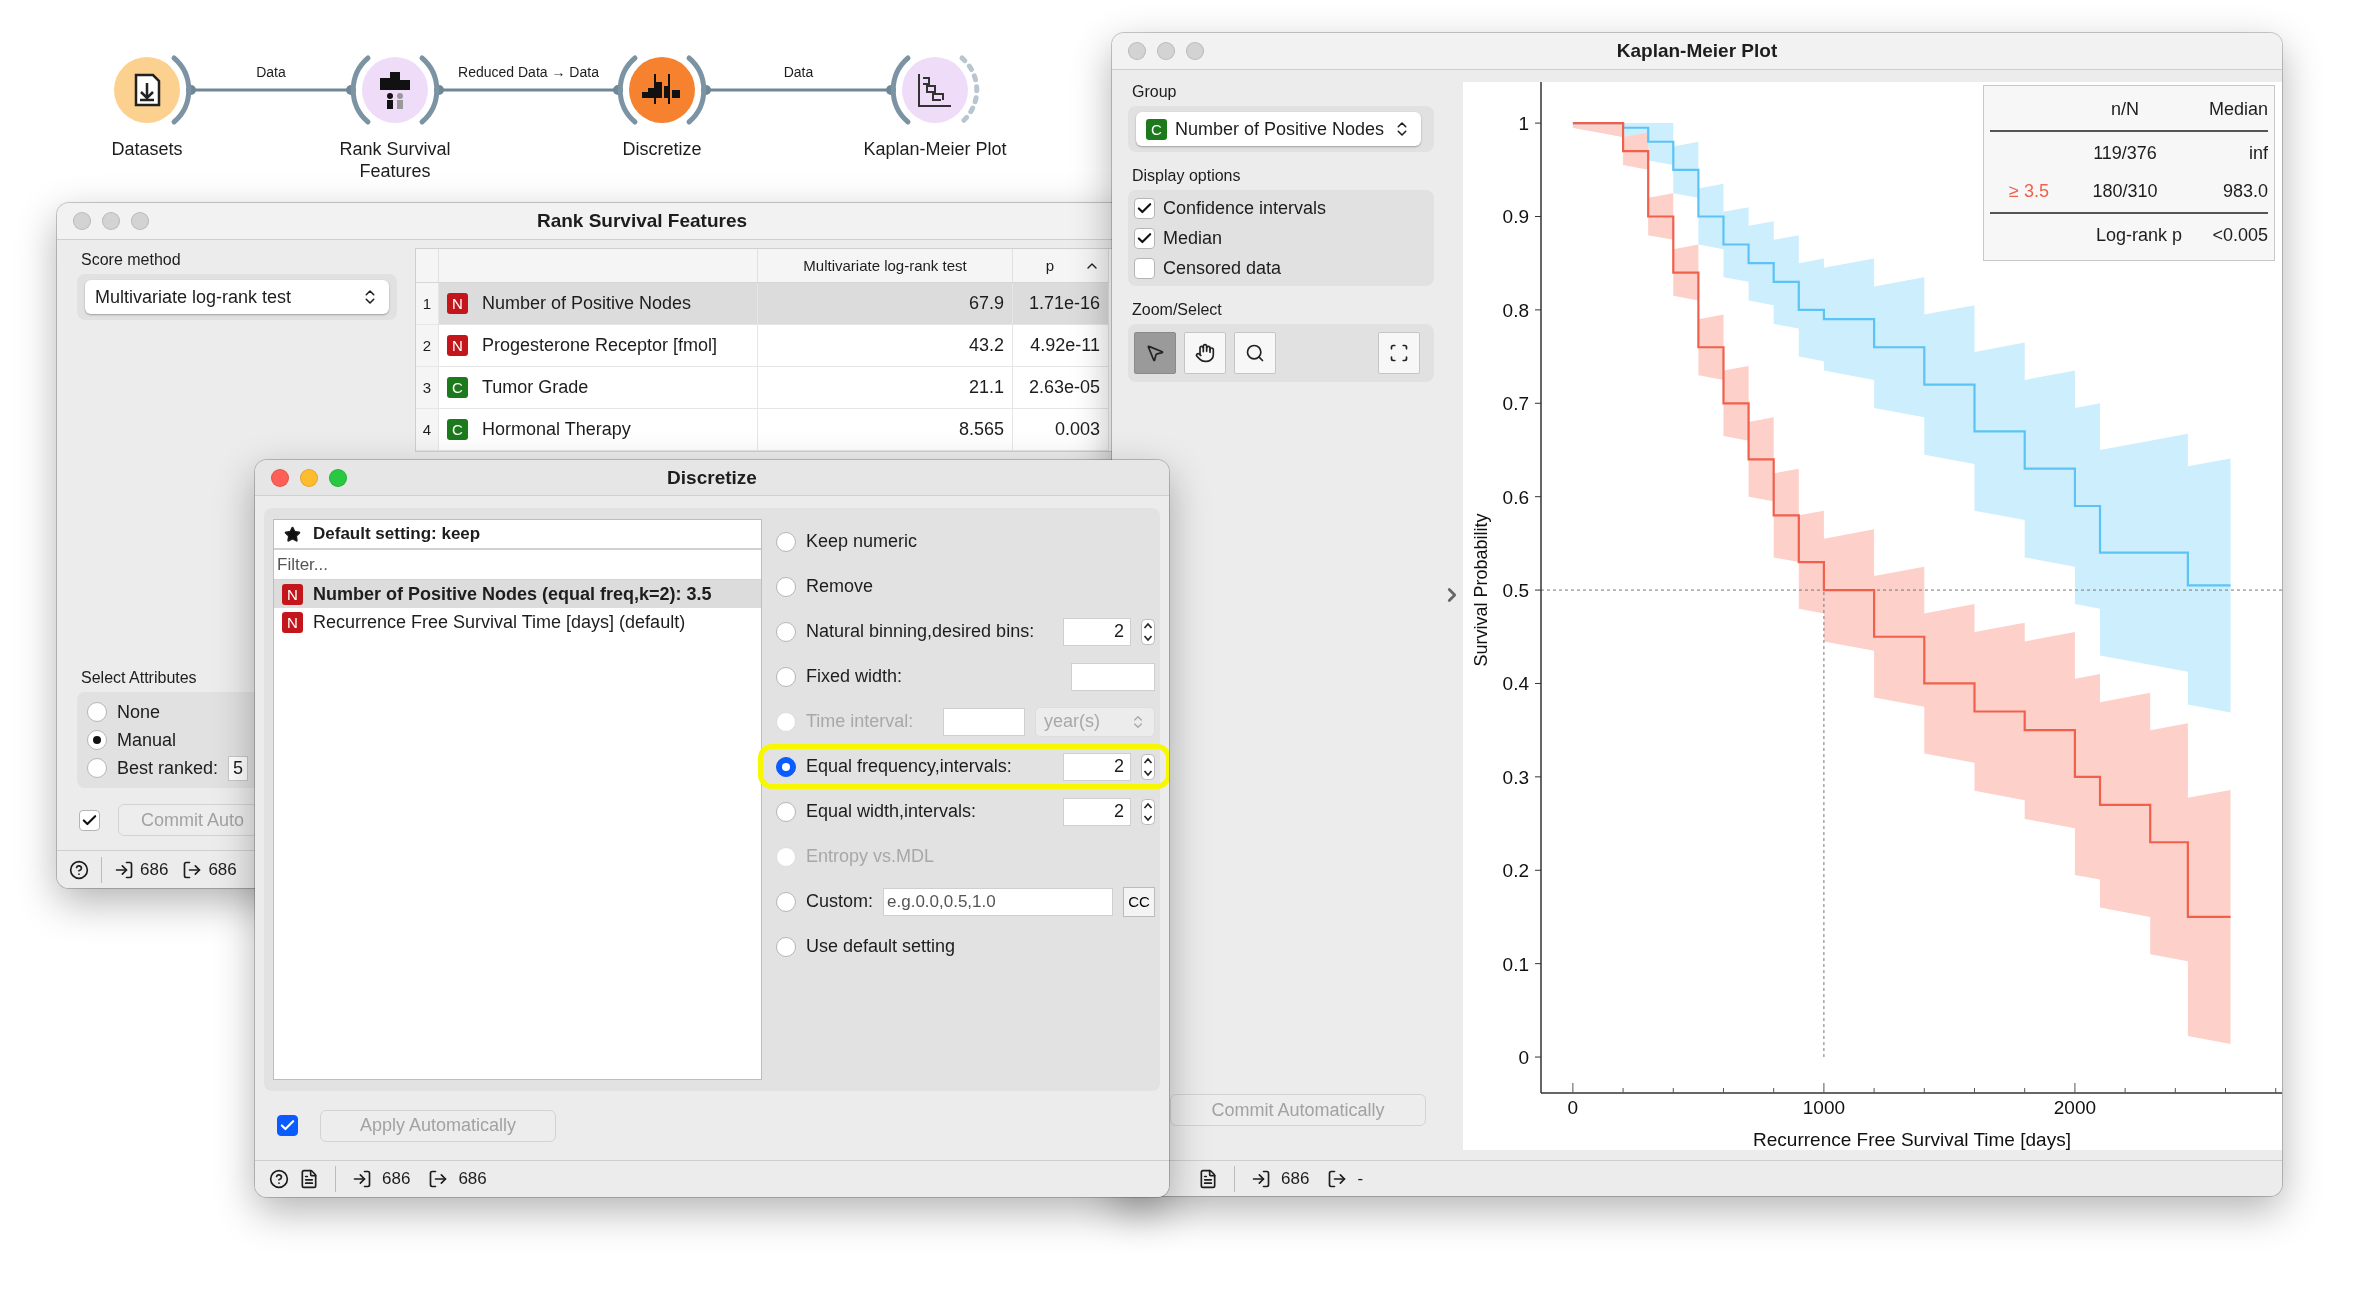  What do you see at coordinates (1523, 124) in the screenshot?
I see `tick-label: 1` at bounding box center [1523, 124].